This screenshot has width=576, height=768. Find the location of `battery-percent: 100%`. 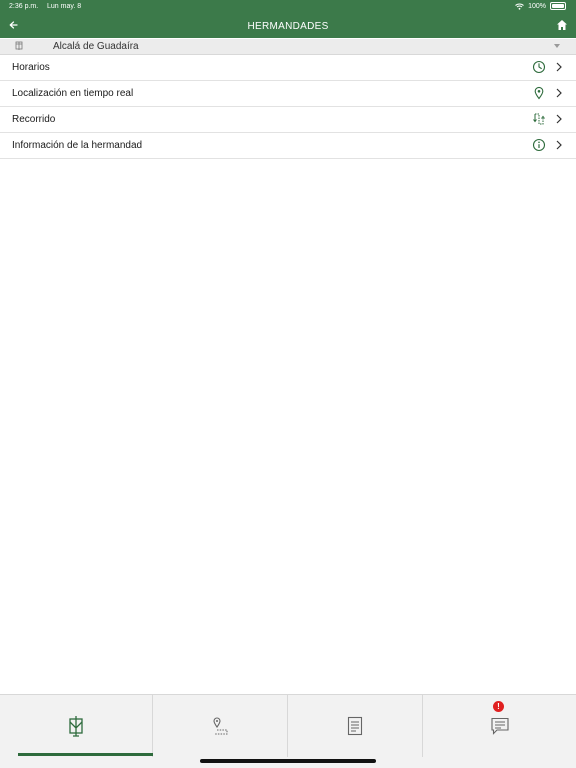

battery-percent: 100% is located at coordinates (537, 6).